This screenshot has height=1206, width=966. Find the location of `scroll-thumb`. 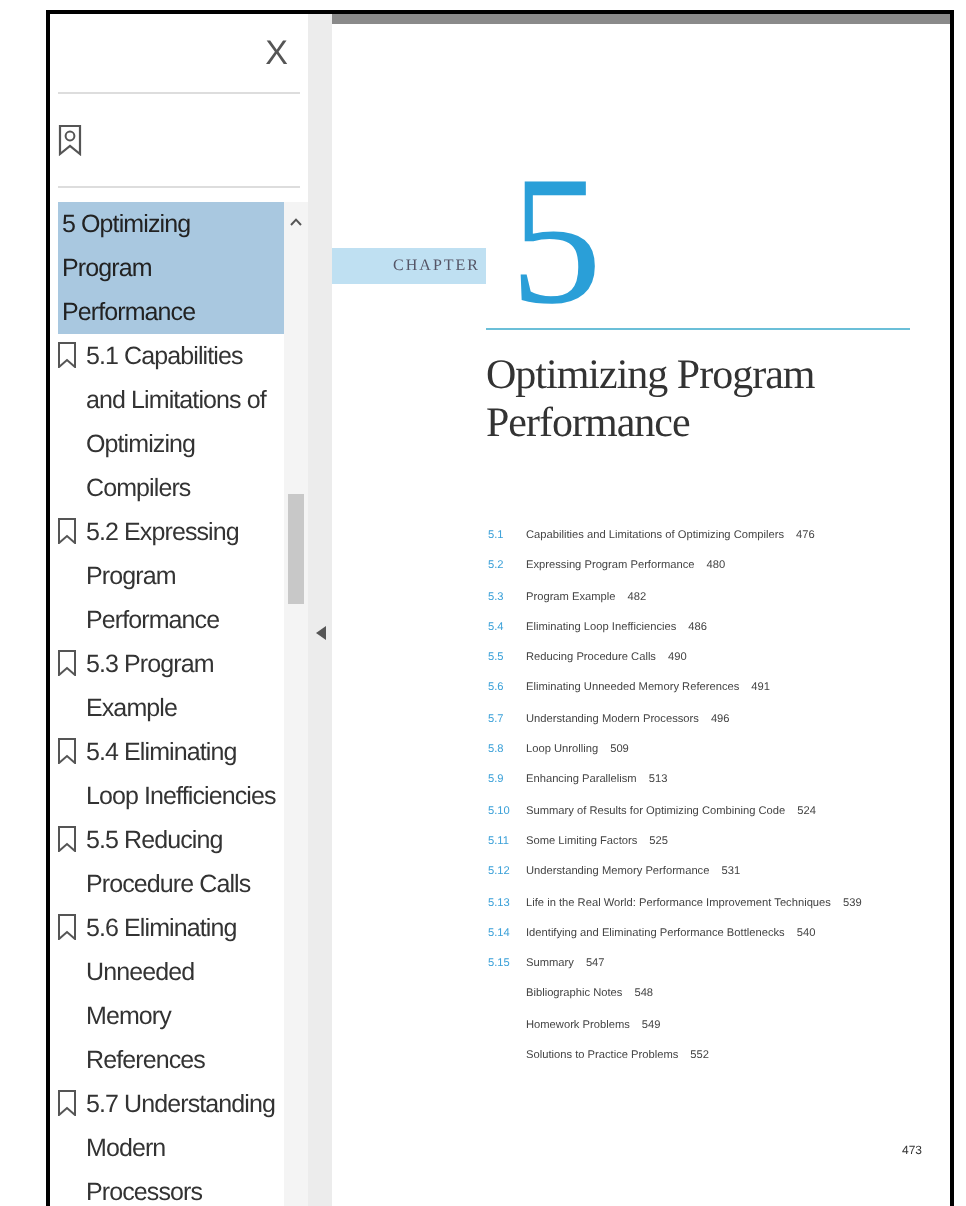

scroll-thumb is located at coordinates (296, 549).